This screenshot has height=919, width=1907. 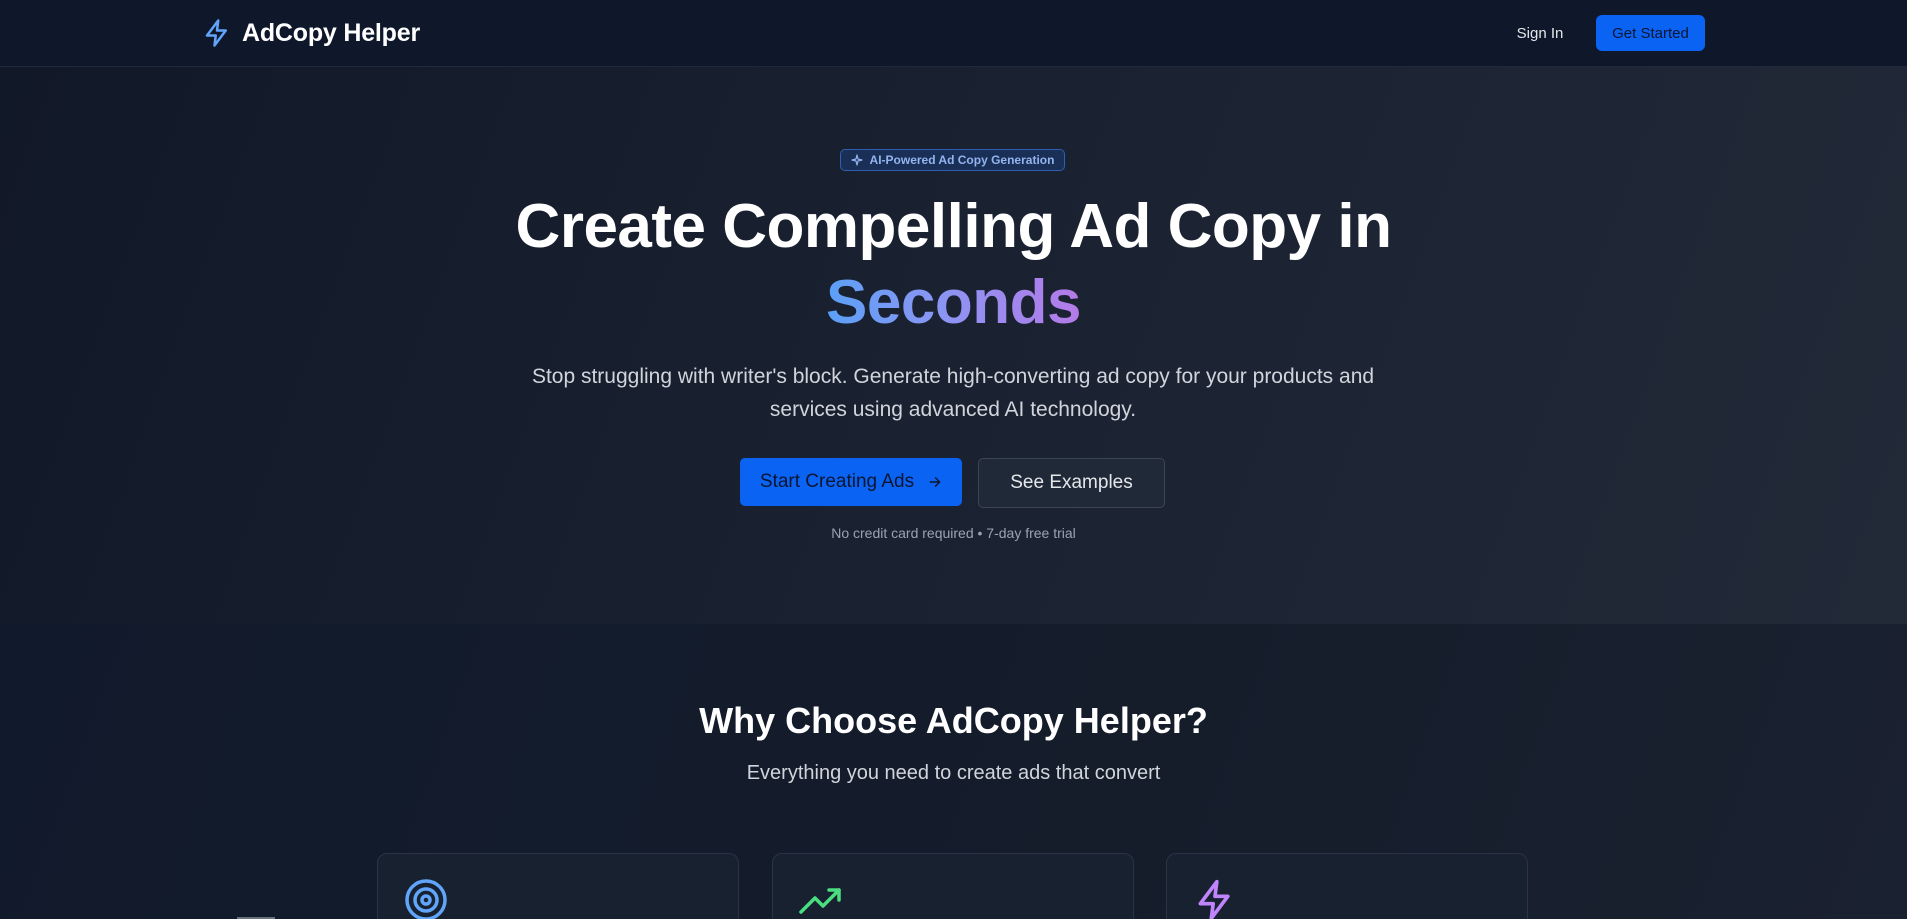 What do you see at coordinates (953, 302) in the screenshot?
I see `hero-title-accent: Seconds` at bounding box center [953, 302].